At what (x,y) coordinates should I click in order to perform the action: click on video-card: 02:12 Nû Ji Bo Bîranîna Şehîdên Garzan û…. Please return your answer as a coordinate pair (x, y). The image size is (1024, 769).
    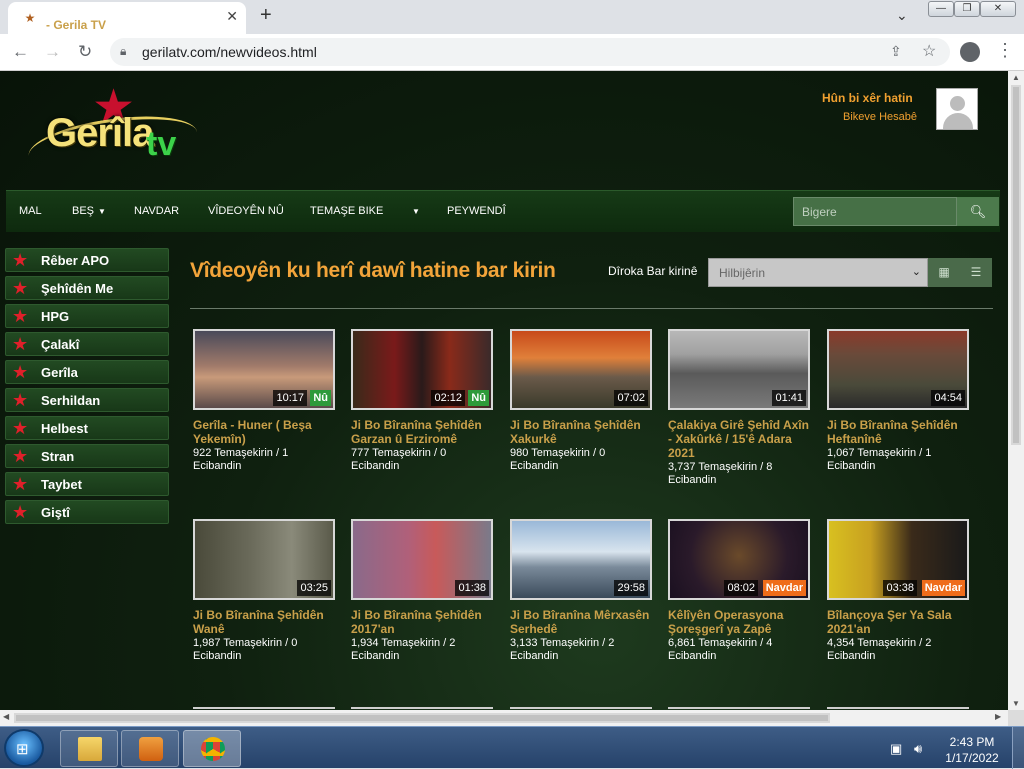
    Looking at the image, I should click on (422, 401).